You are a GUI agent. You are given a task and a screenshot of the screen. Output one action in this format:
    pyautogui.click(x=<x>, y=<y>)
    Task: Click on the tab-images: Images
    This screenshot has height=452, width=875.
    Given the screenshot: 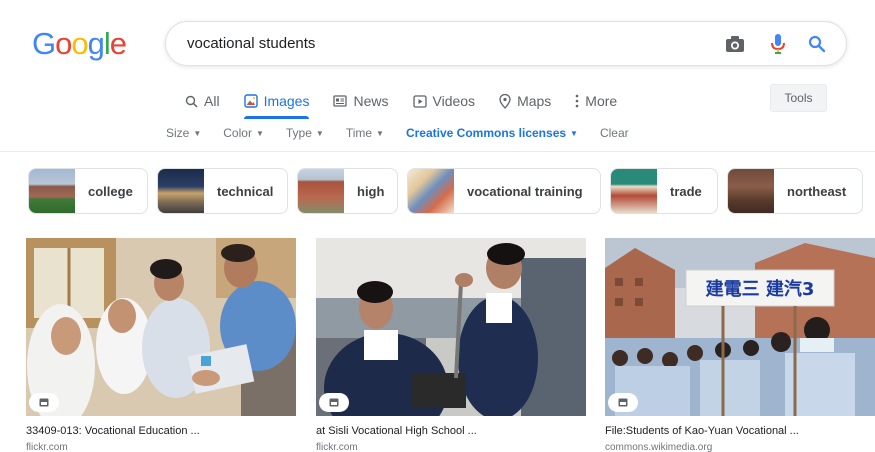 What is the action you would take?
    pyautogui.click(x=276, y=102)
    